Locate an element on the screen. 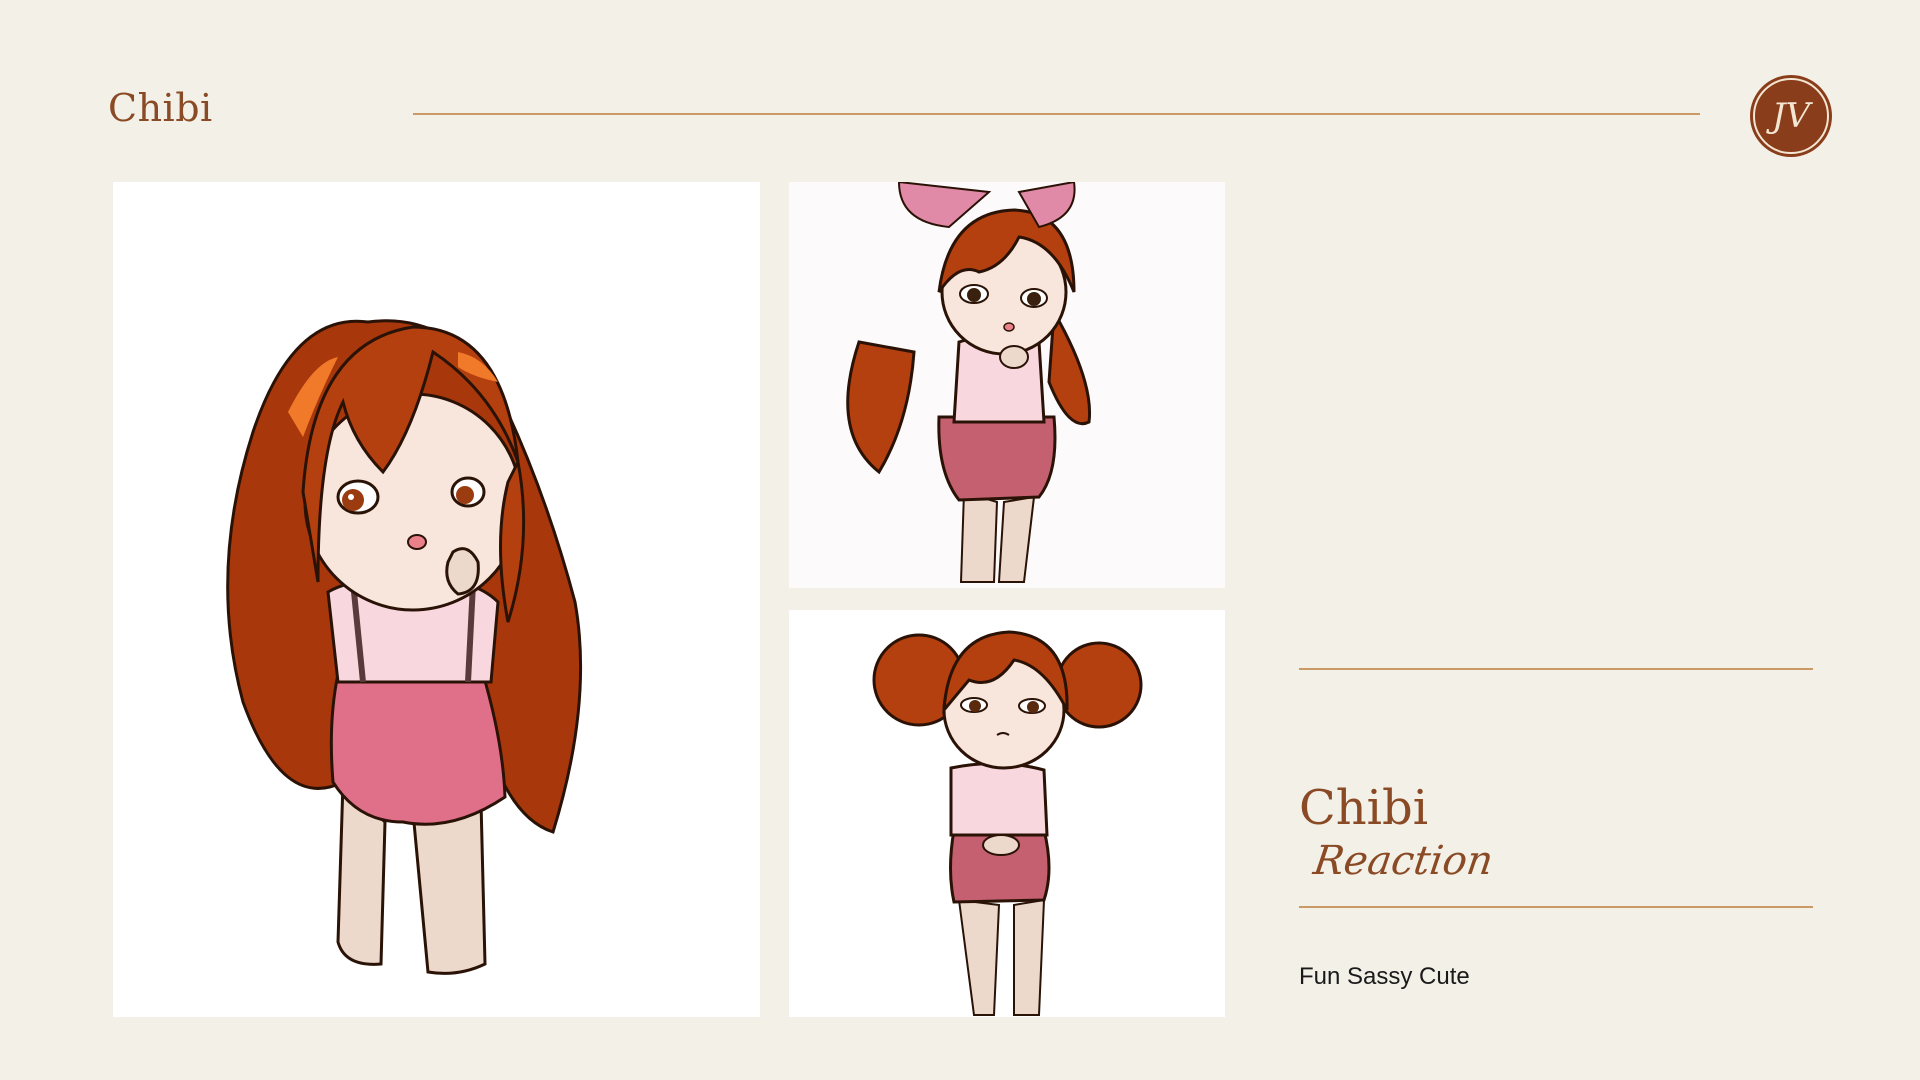 The image size is (1920, 1080). sidebar-tags: Fun Sassy Cute is located at coordinates (1384, 976).